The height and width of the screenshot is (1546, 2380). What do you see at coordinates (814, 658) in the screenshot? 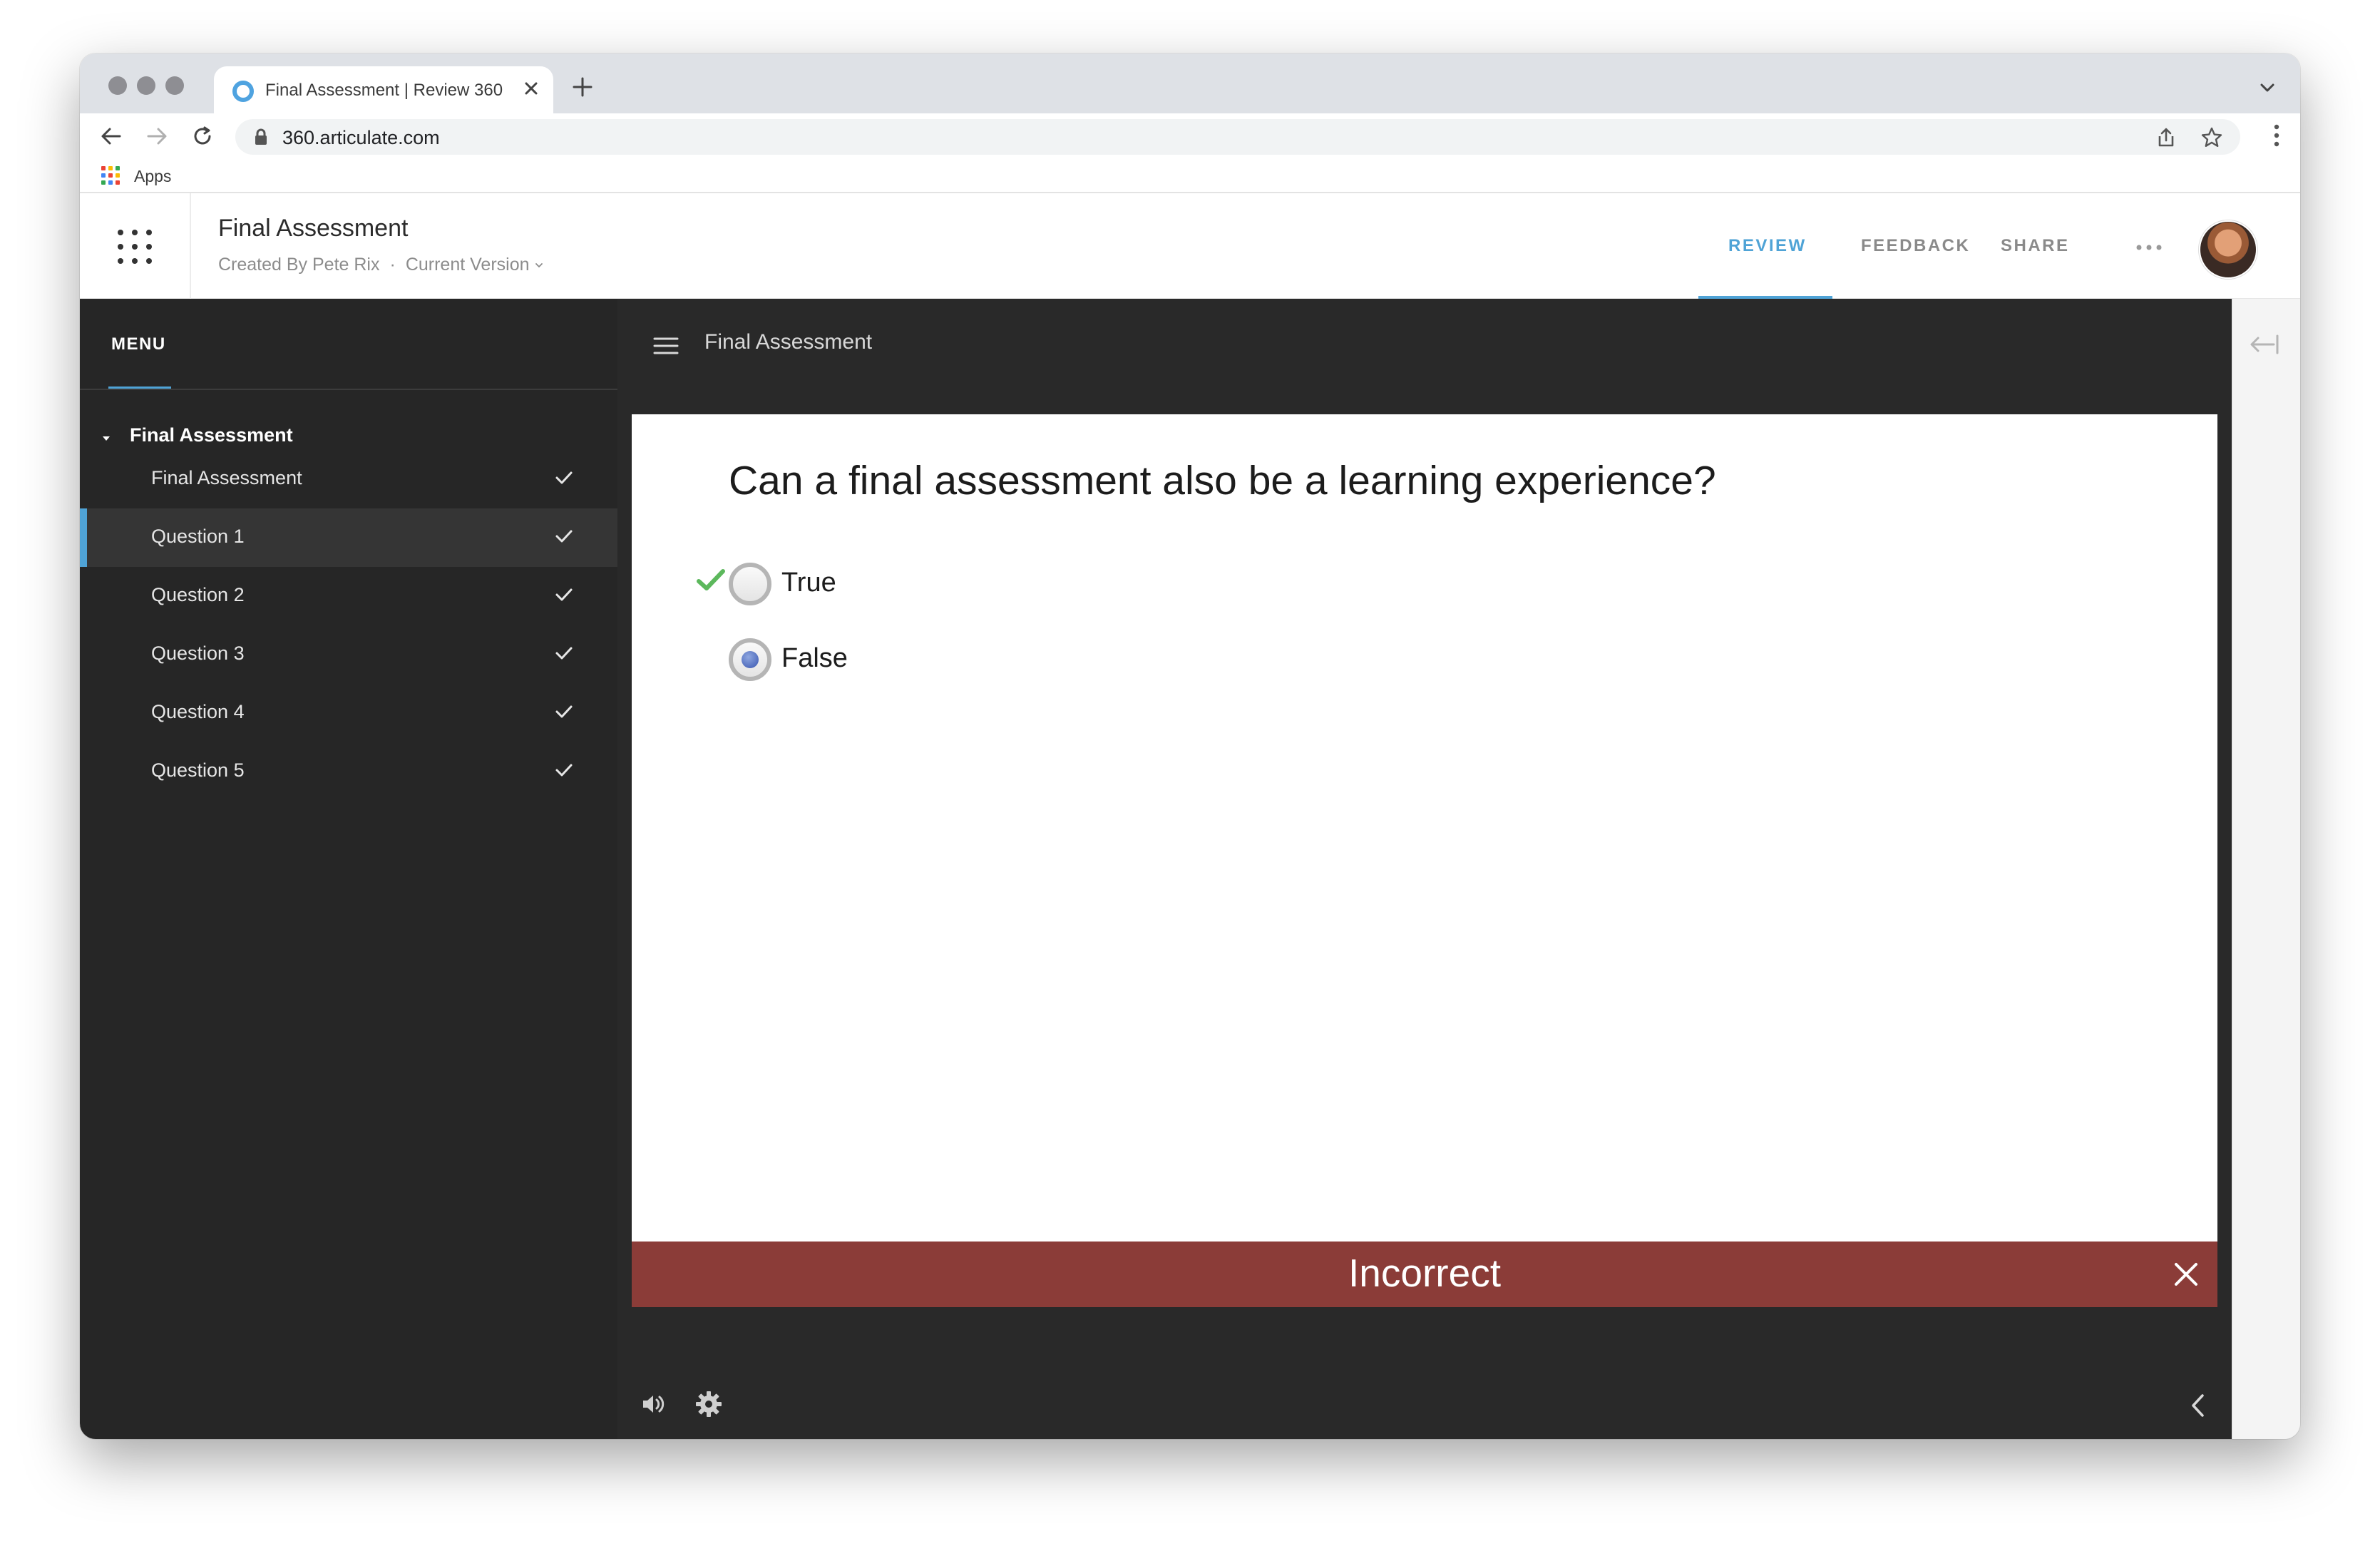
I see `choice-label: False` at bounding box center [814, 658].